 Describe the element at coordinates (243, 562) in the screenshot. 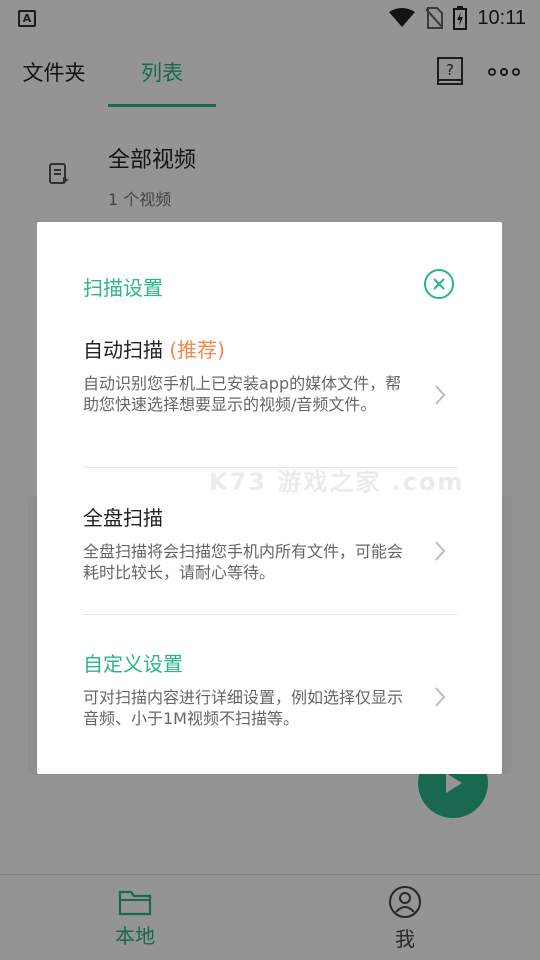

I see `option-description: 全盘扫描将会扫描您手机内所有文件，可能会耗时比较长，请耐心等待。` at that location.